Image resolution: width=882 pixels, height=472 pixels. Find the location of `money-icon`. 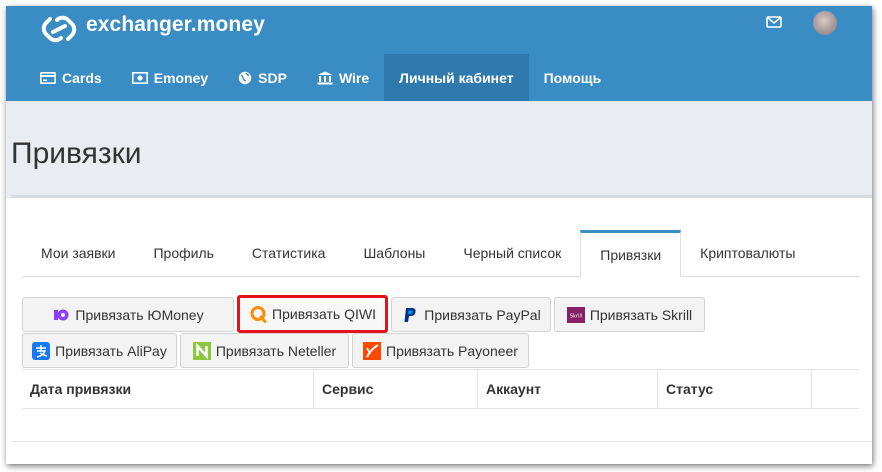

money-icon is located at coordinates (139, 77).